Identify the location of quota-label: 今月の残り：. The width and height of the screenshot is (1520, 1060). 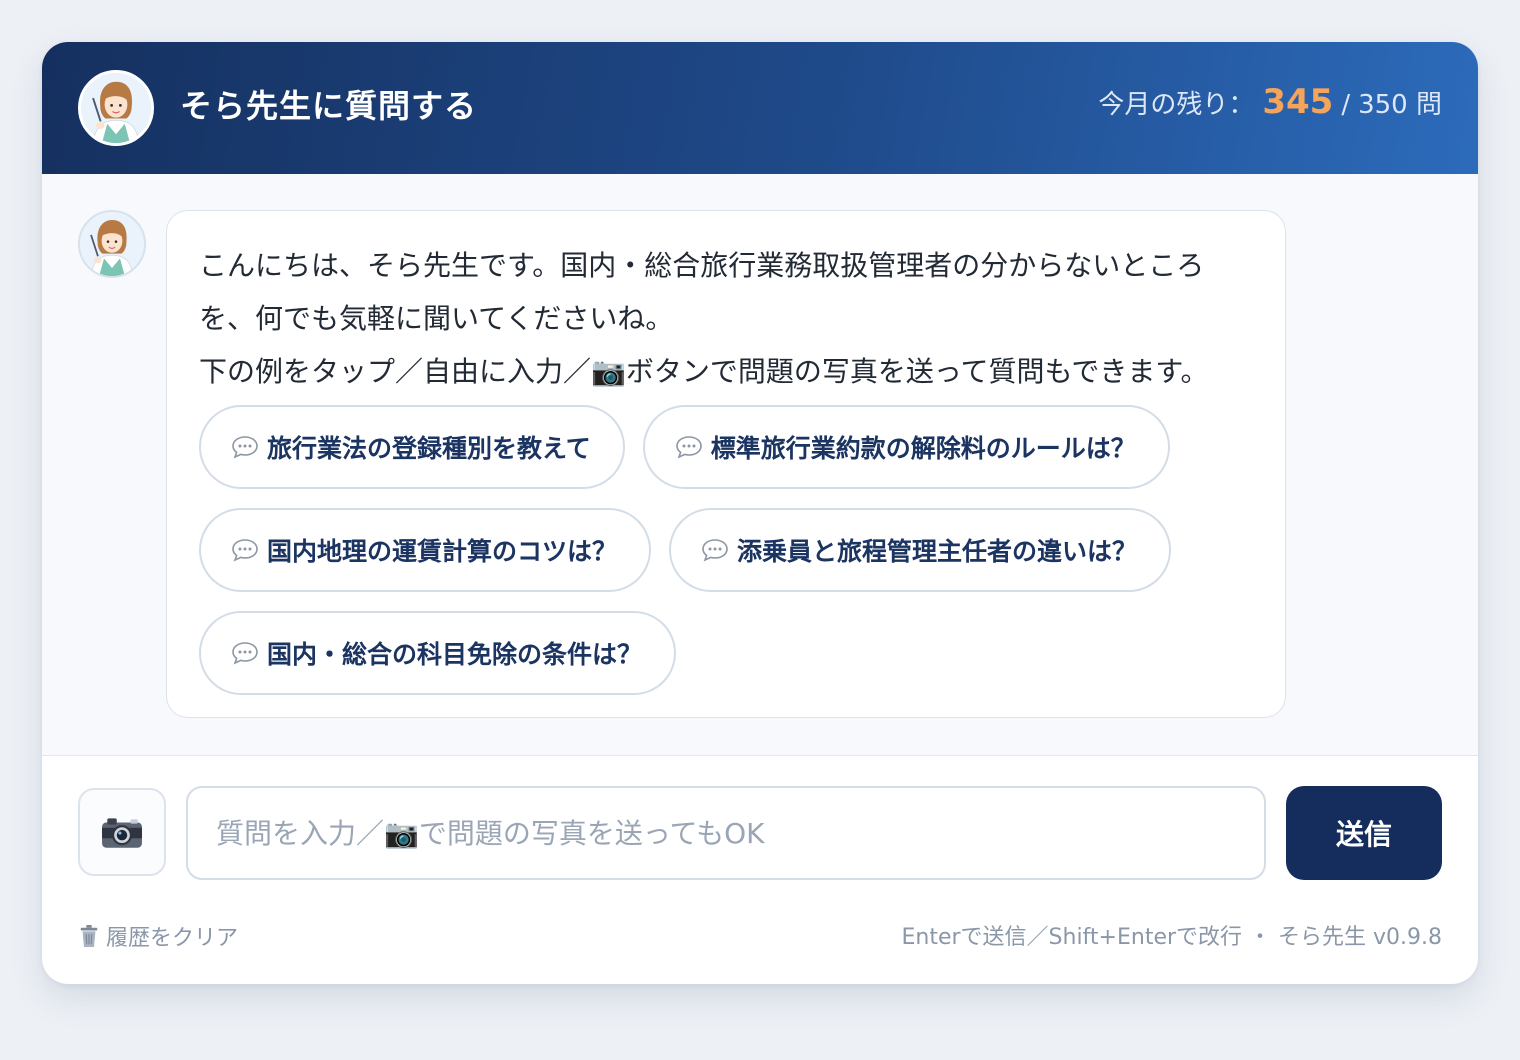
(1176, 105).